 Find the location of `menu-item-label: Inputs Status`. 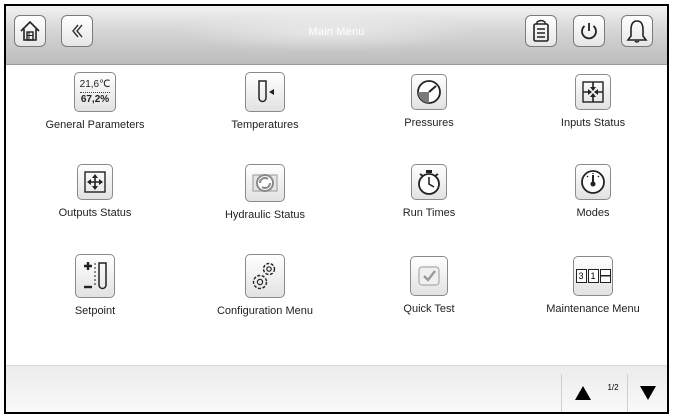

menu-item-label: Inputs Status is located at coordinates (593, 123).